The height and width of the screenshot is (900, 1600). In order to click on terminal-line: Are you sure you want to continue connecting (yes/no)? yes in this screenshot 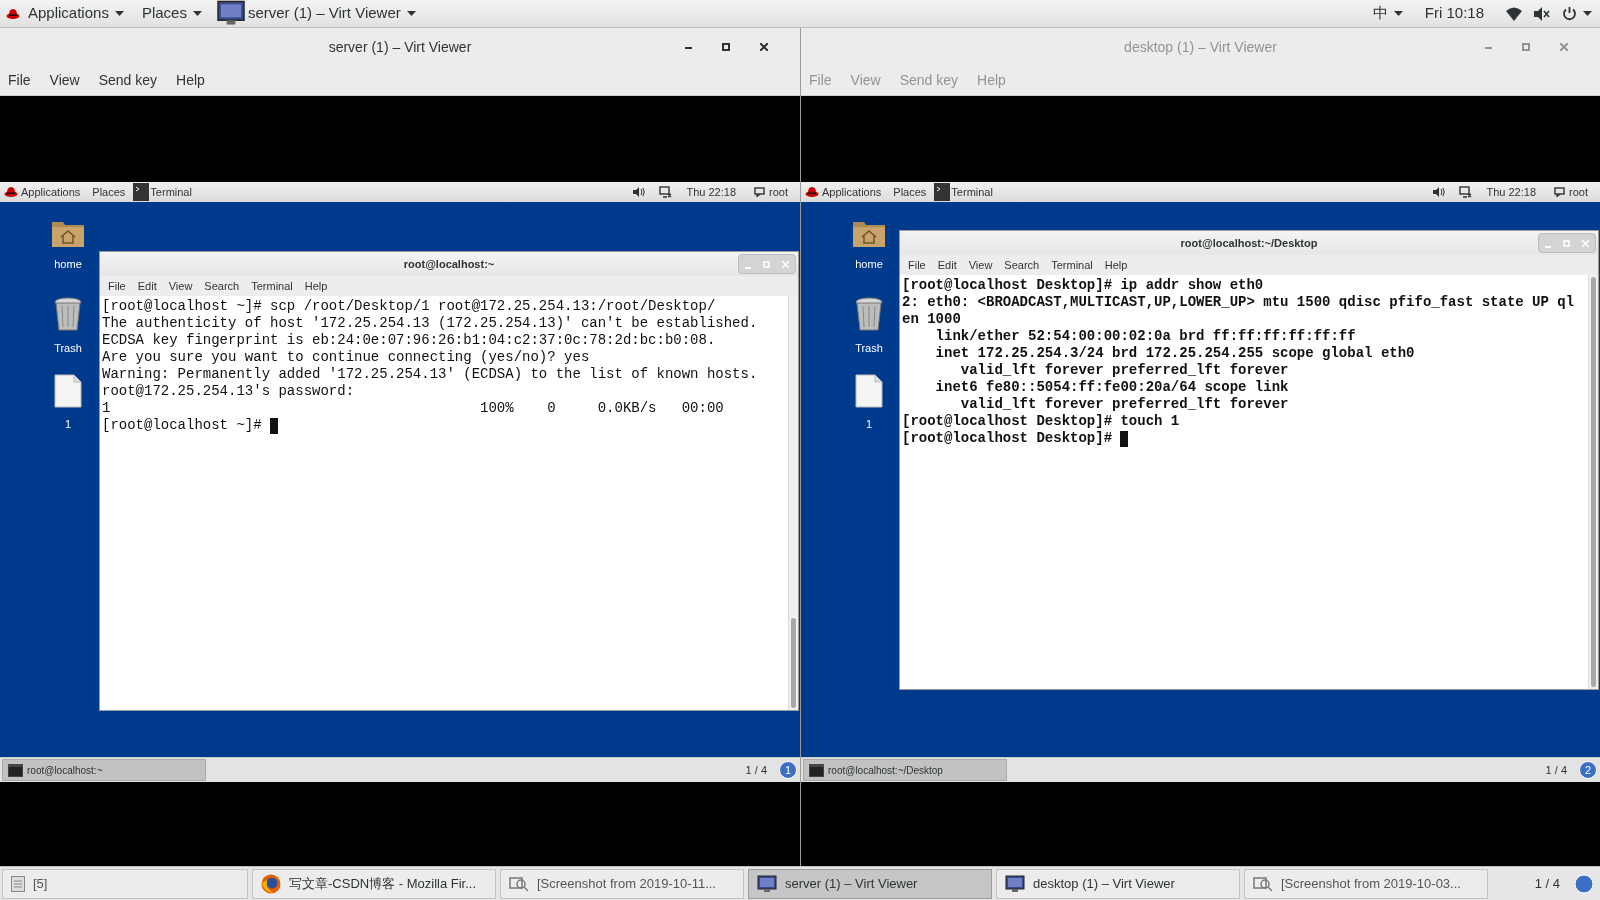, I will do `click(346, 357)`.